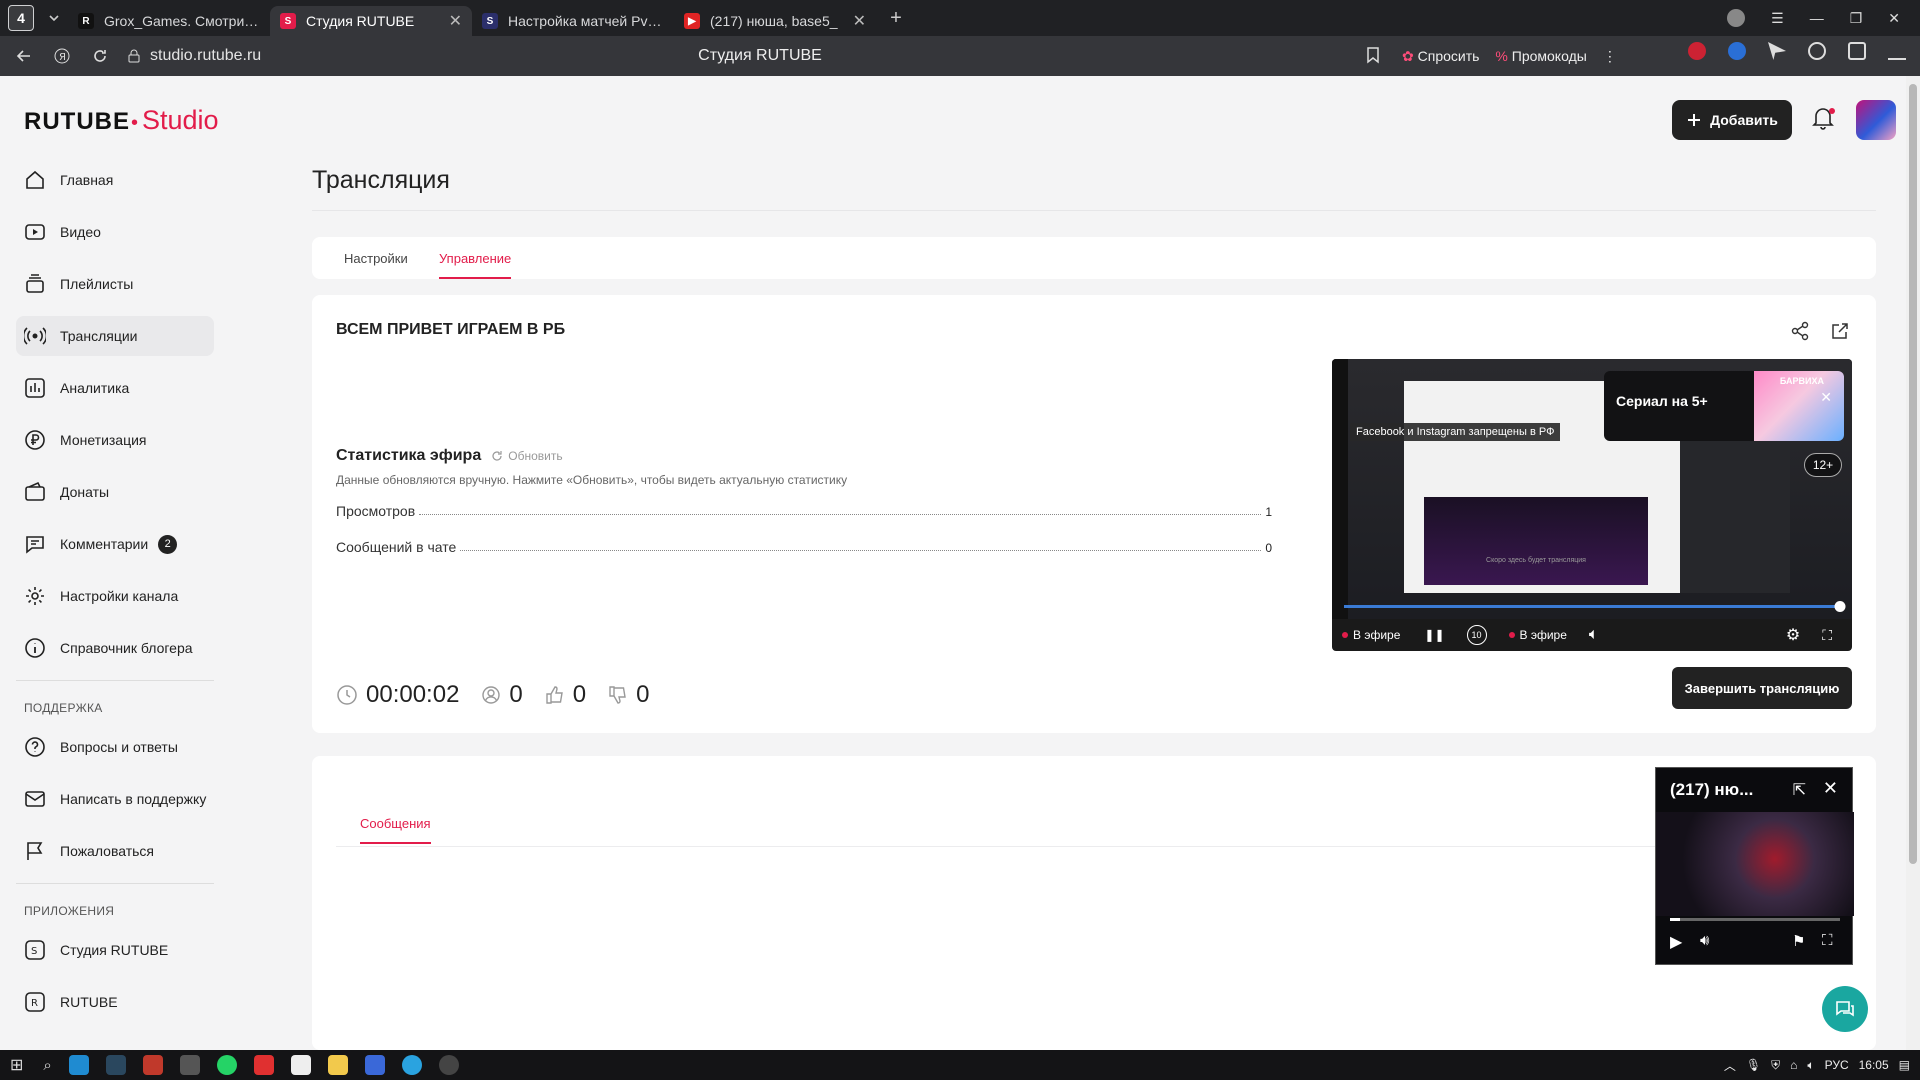 This screenshot has height=1080, width=1920. What do you see at coordinates (121, 120) in the screenshot?
I see `rutube-studio-logo: RUTUBE • Studio` at bounding box center [121, 120].